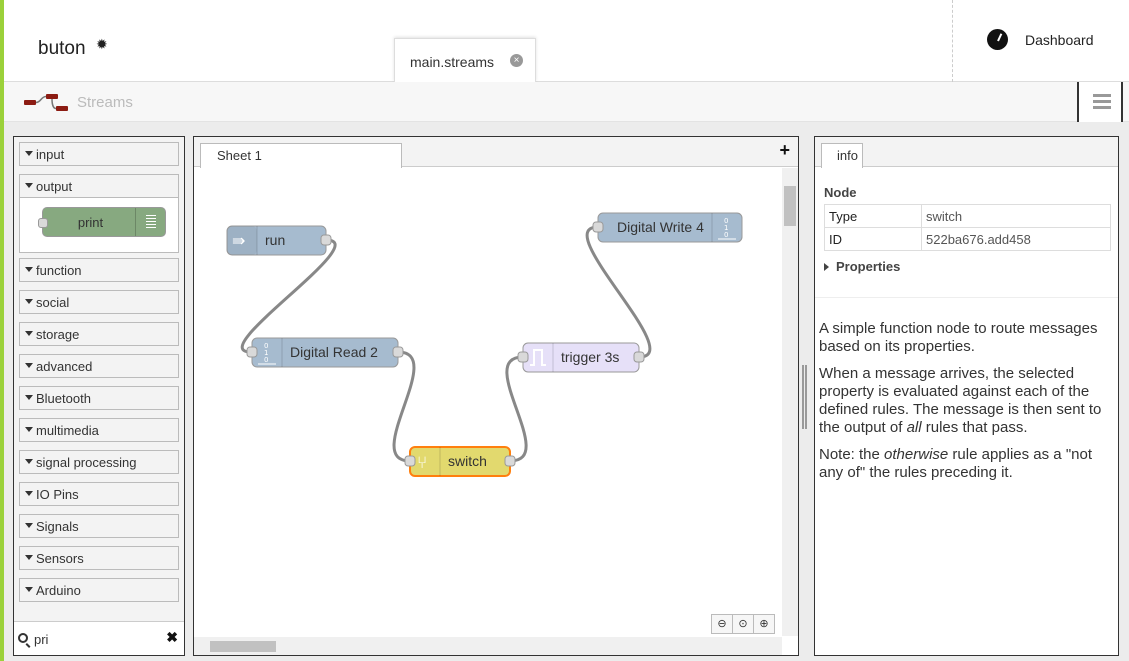 This screenshot has width=1129, height=661. Describe the element at coordinates (99, 186) in the screenshot. I see `palette-category-output: output` at that location.